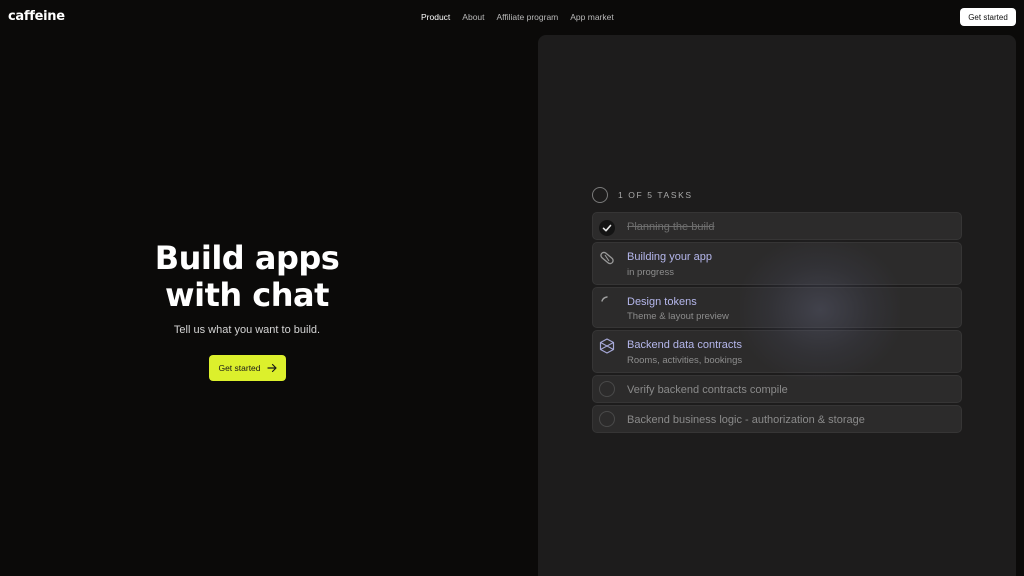 This screenshot has width=1024, height=576. I want to click on hero-get-started-label: Get started, so click(239, 368).